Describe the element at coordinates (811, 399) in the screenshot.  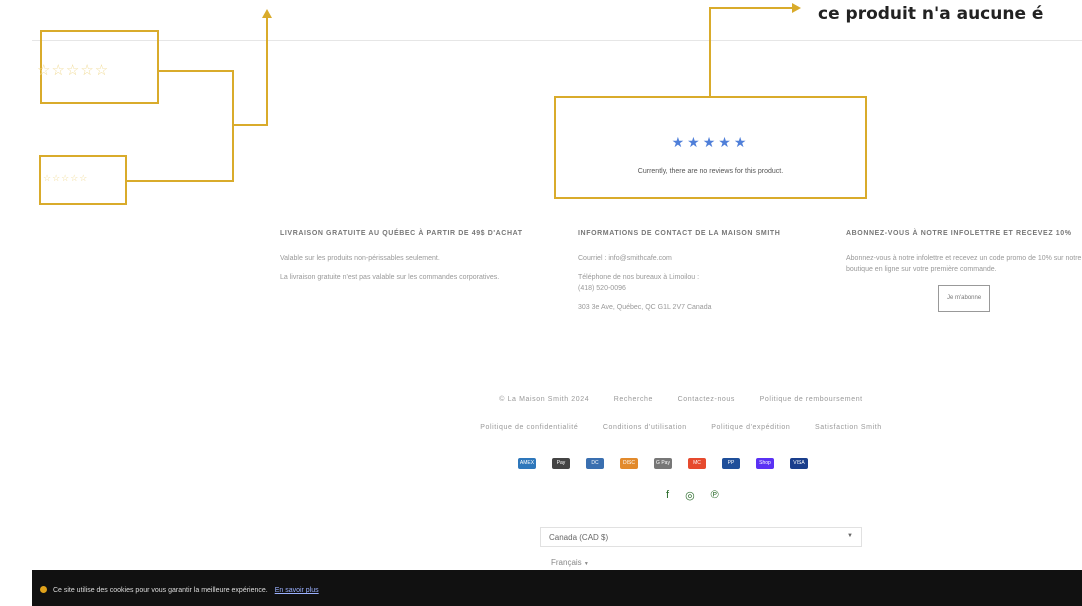
I see `link-refund-policy: Politique de remboursement` at that location.